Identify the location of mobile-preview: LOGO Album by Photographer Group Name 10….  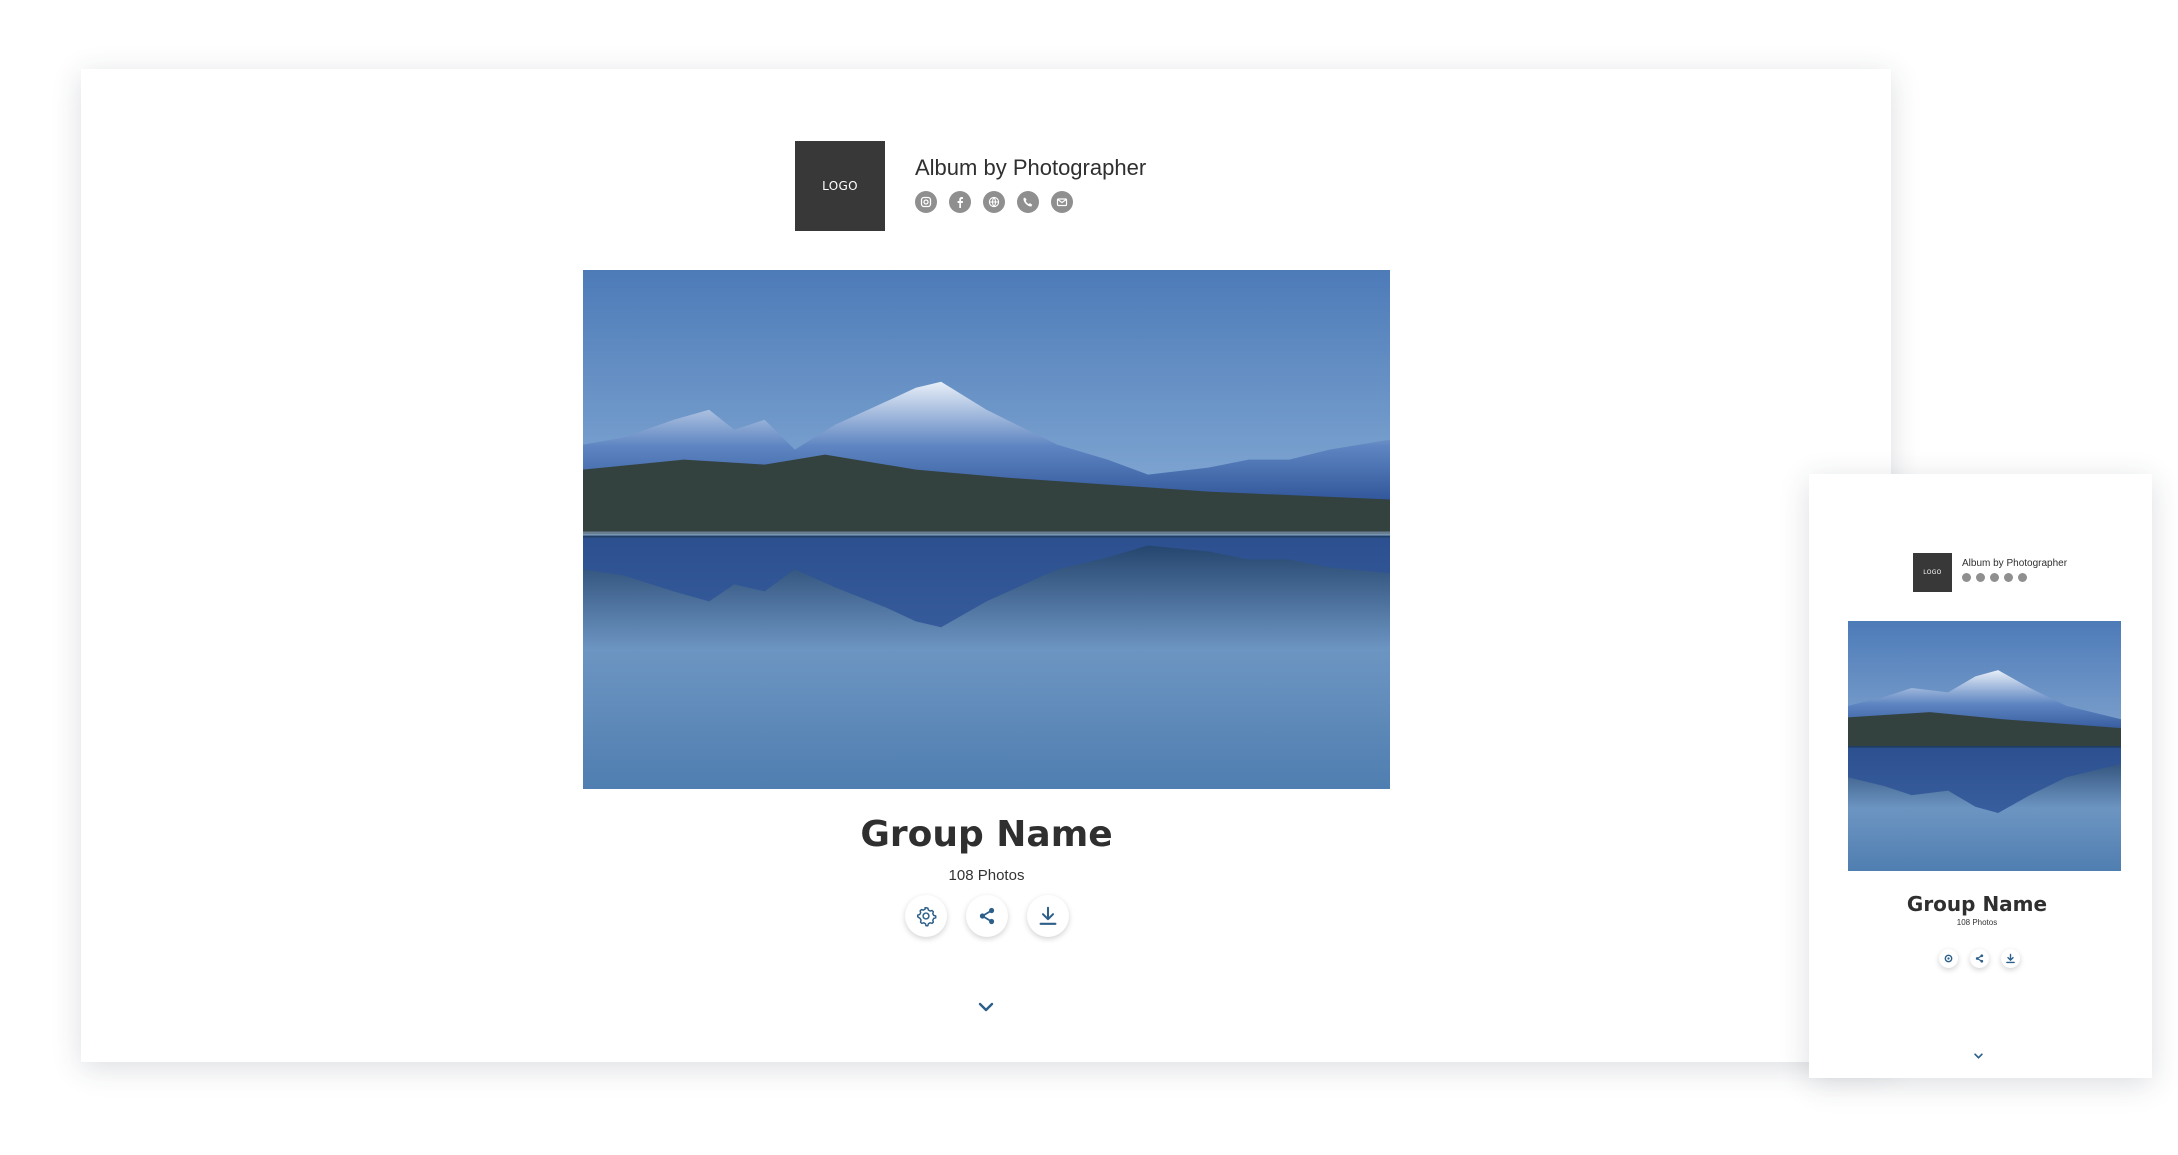
(1980, 776).